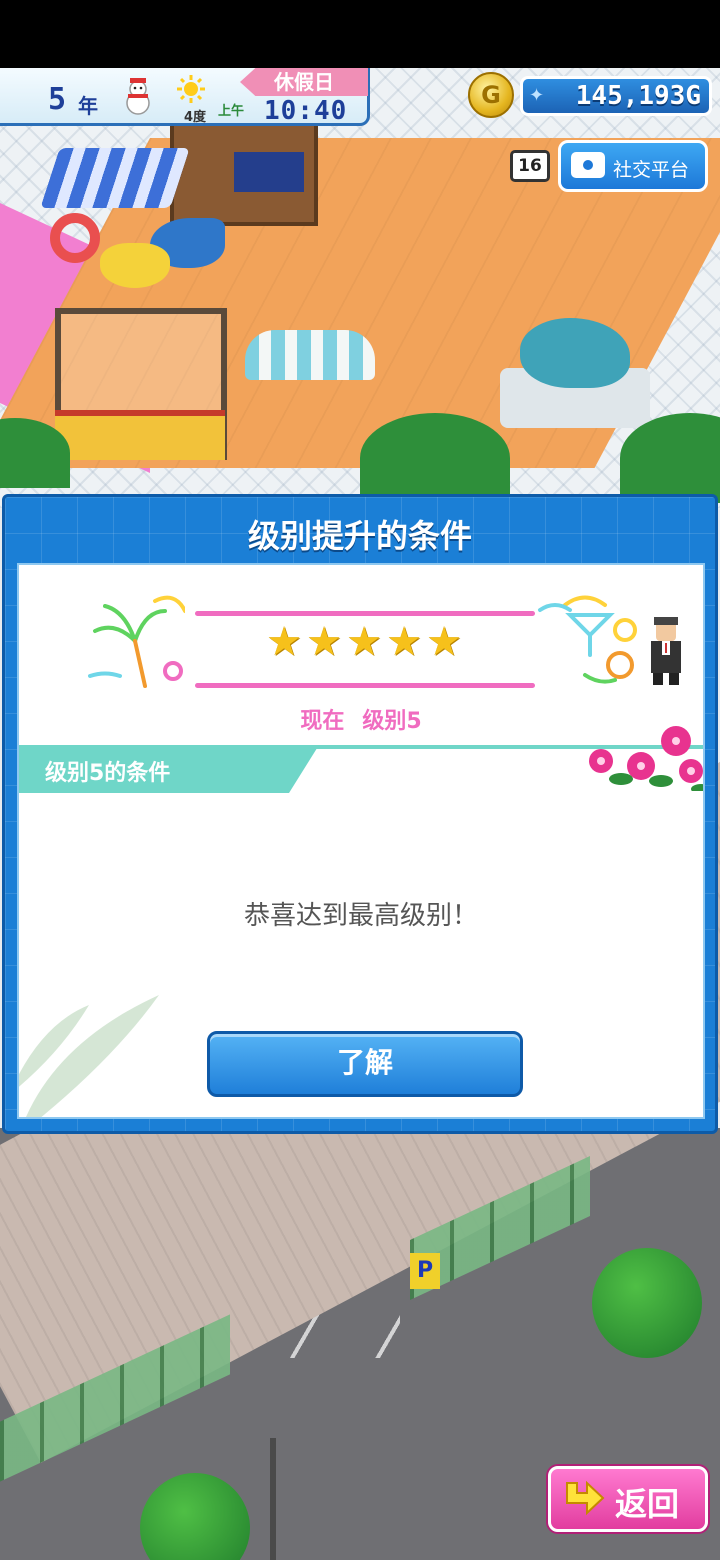 The height and width of the screenshot is (1560, 720). I want to click on manager-avatar, so click(666, 651).